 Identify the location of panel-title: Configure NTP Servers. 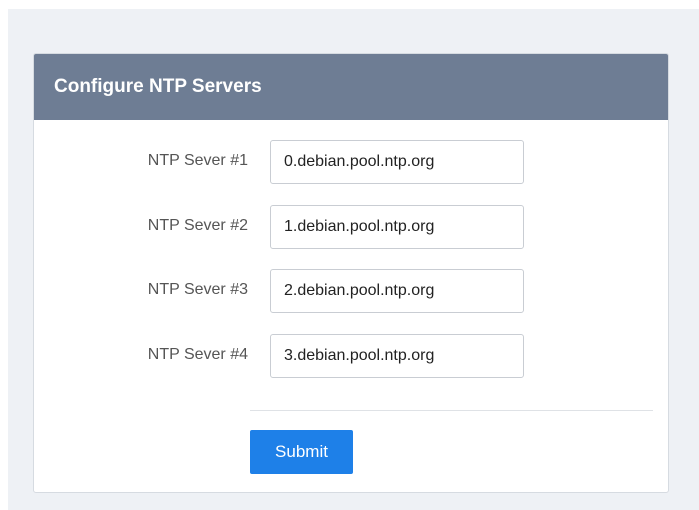
(158, 86).